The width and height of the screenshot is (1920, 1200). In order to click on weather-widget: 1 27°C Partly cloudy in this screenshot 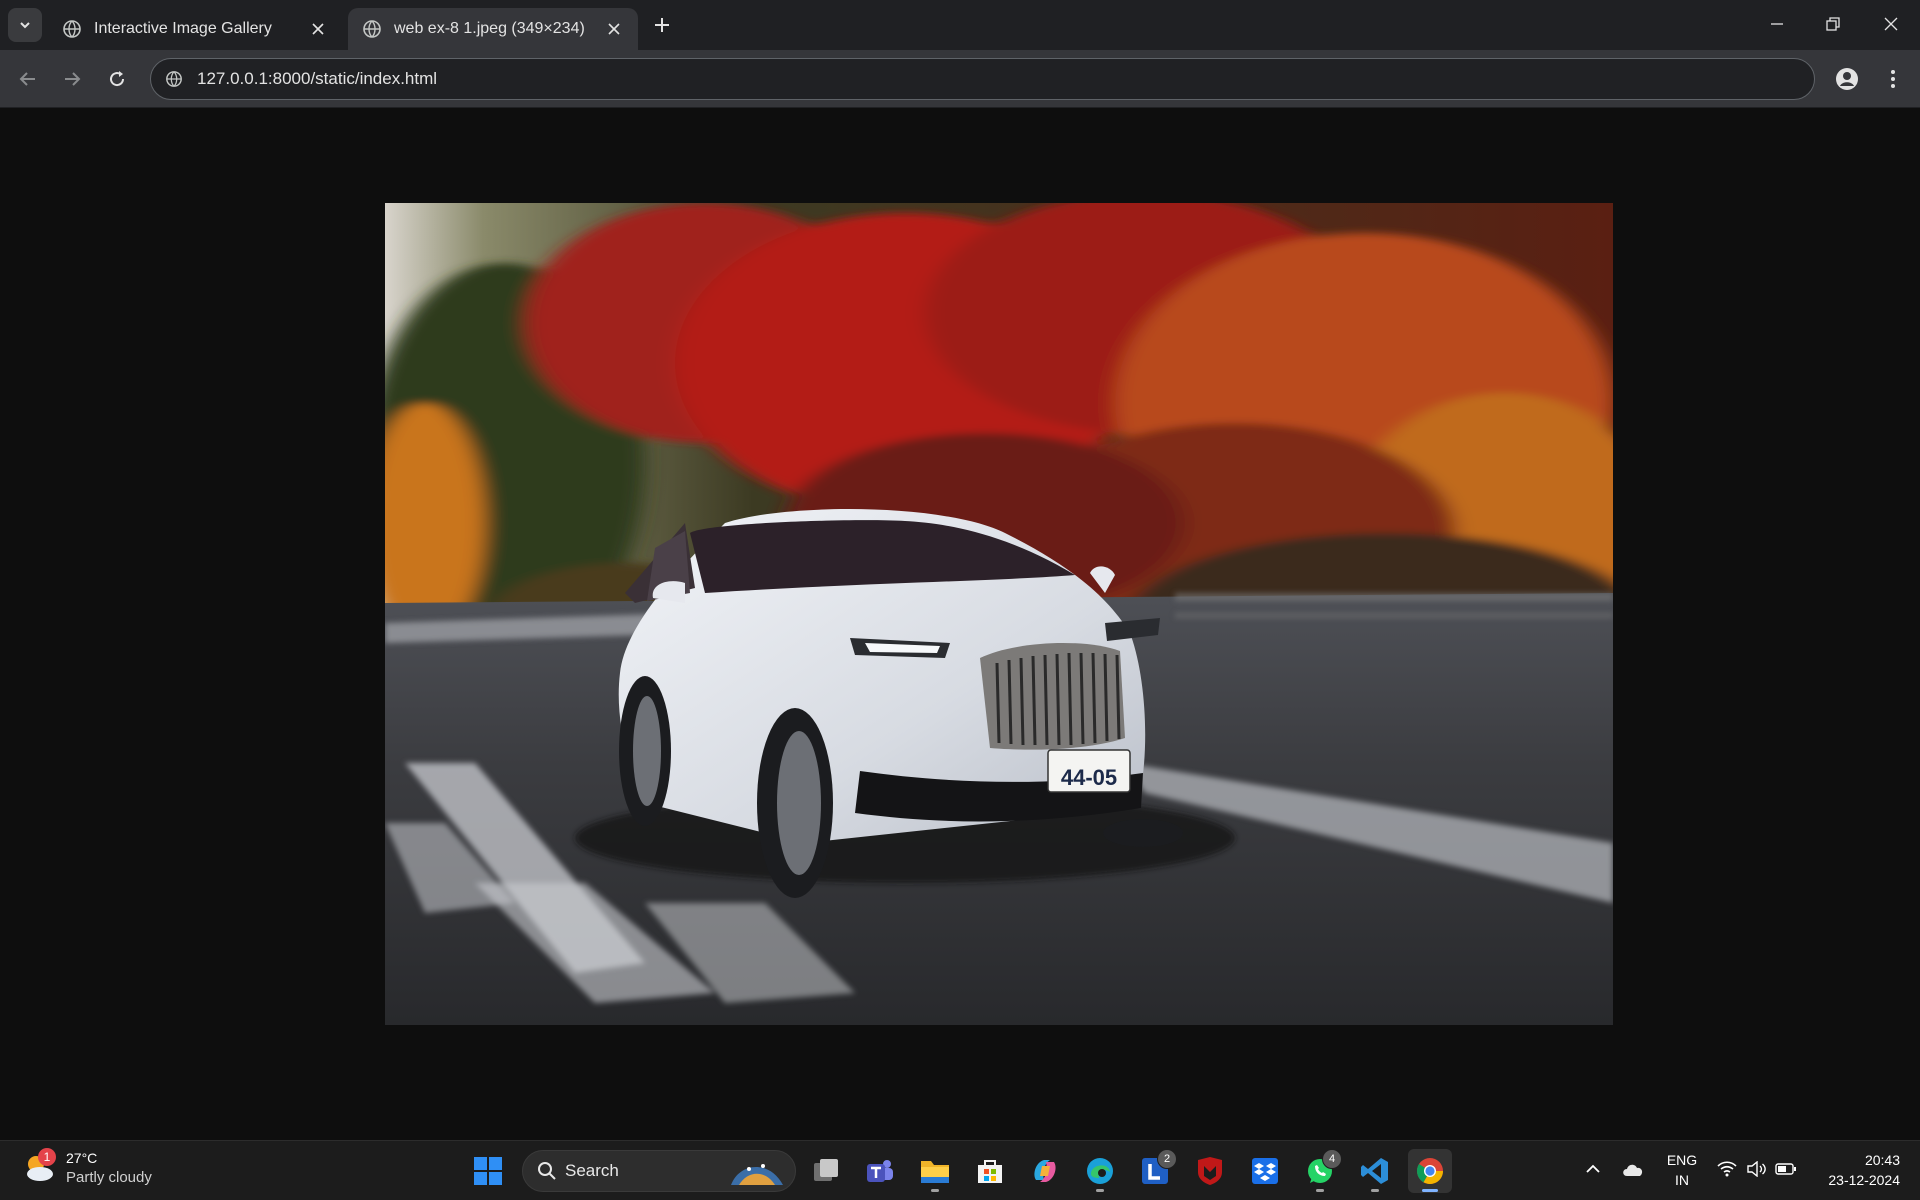, I will do `click(87, 1168)`.